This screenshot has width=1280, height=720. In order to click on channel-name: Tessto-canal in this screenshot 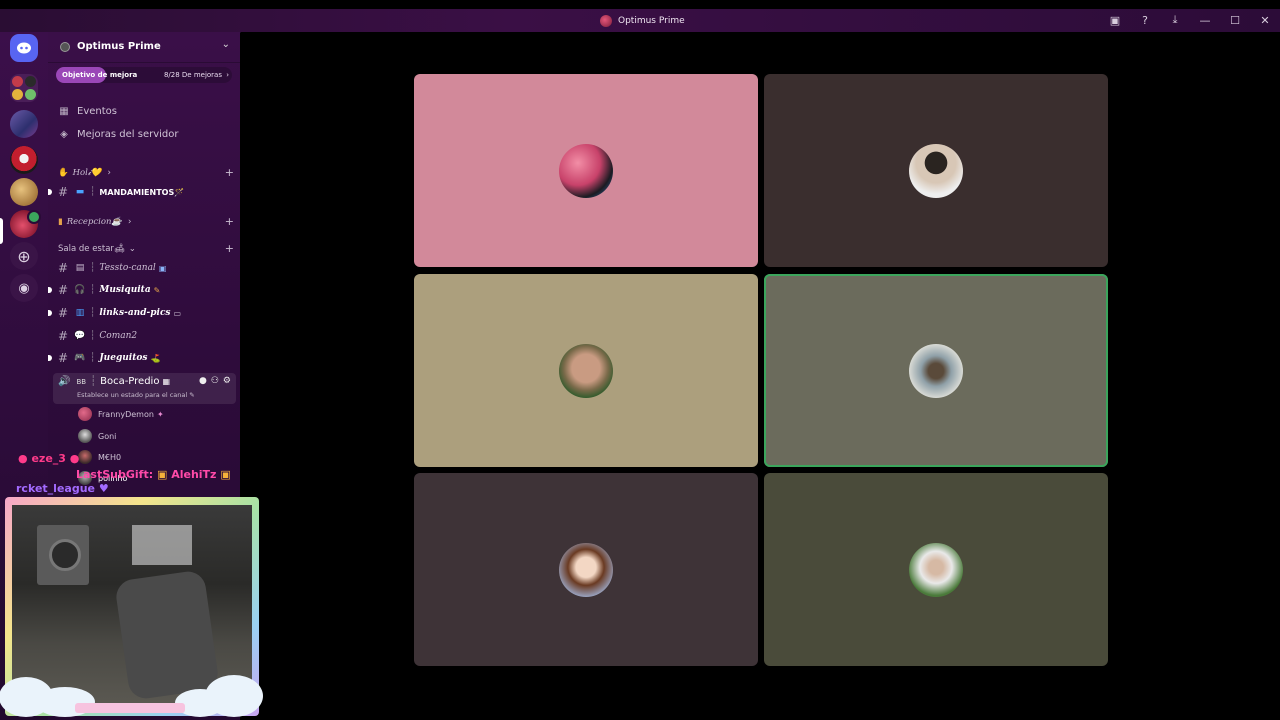, I will do `click(127, 268)`.